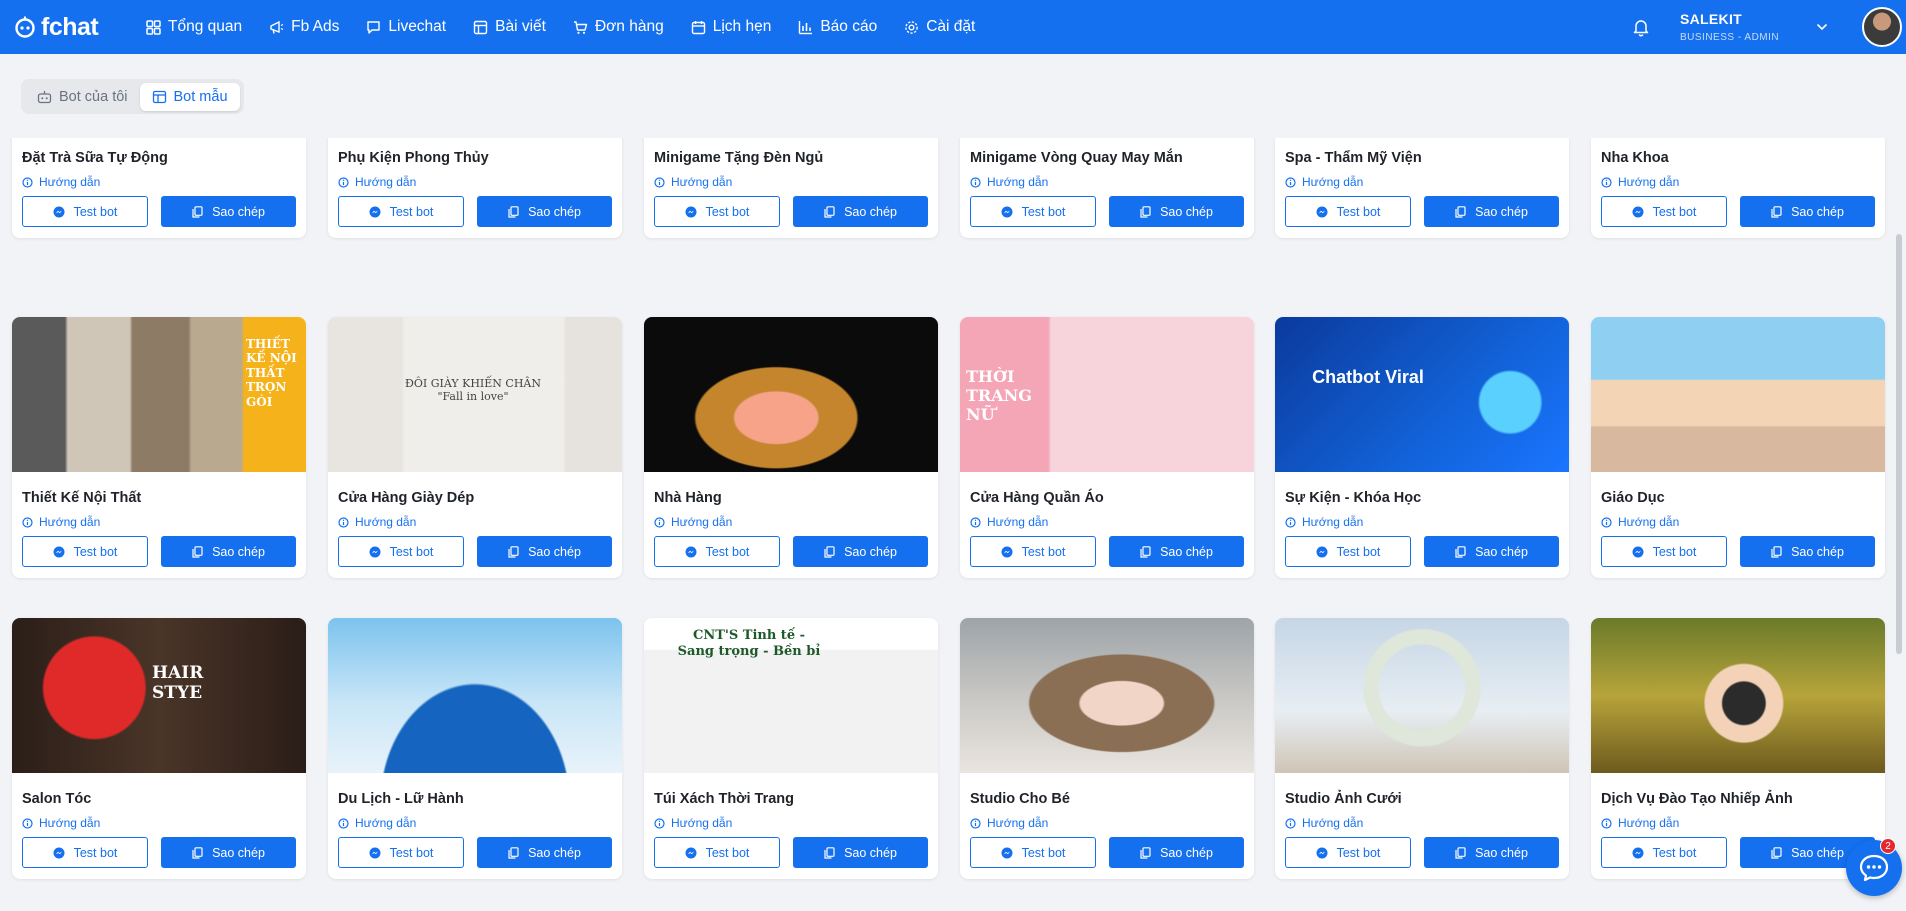 The width and height of the screenshot is (1906, 911). What do you see at coordinates (837, 27) in the screenshot?
I see `nav-item-reports: Báo cáo` at bounding box center [837, 27].